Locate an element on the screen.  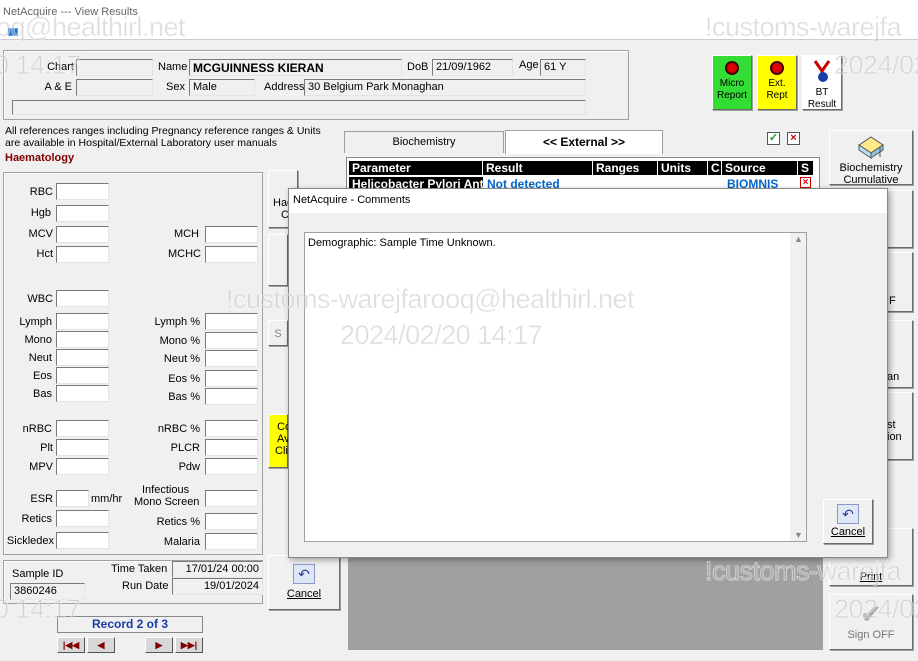
tab-biochemistry: Biochemistry is located at coordinates (424, 142).